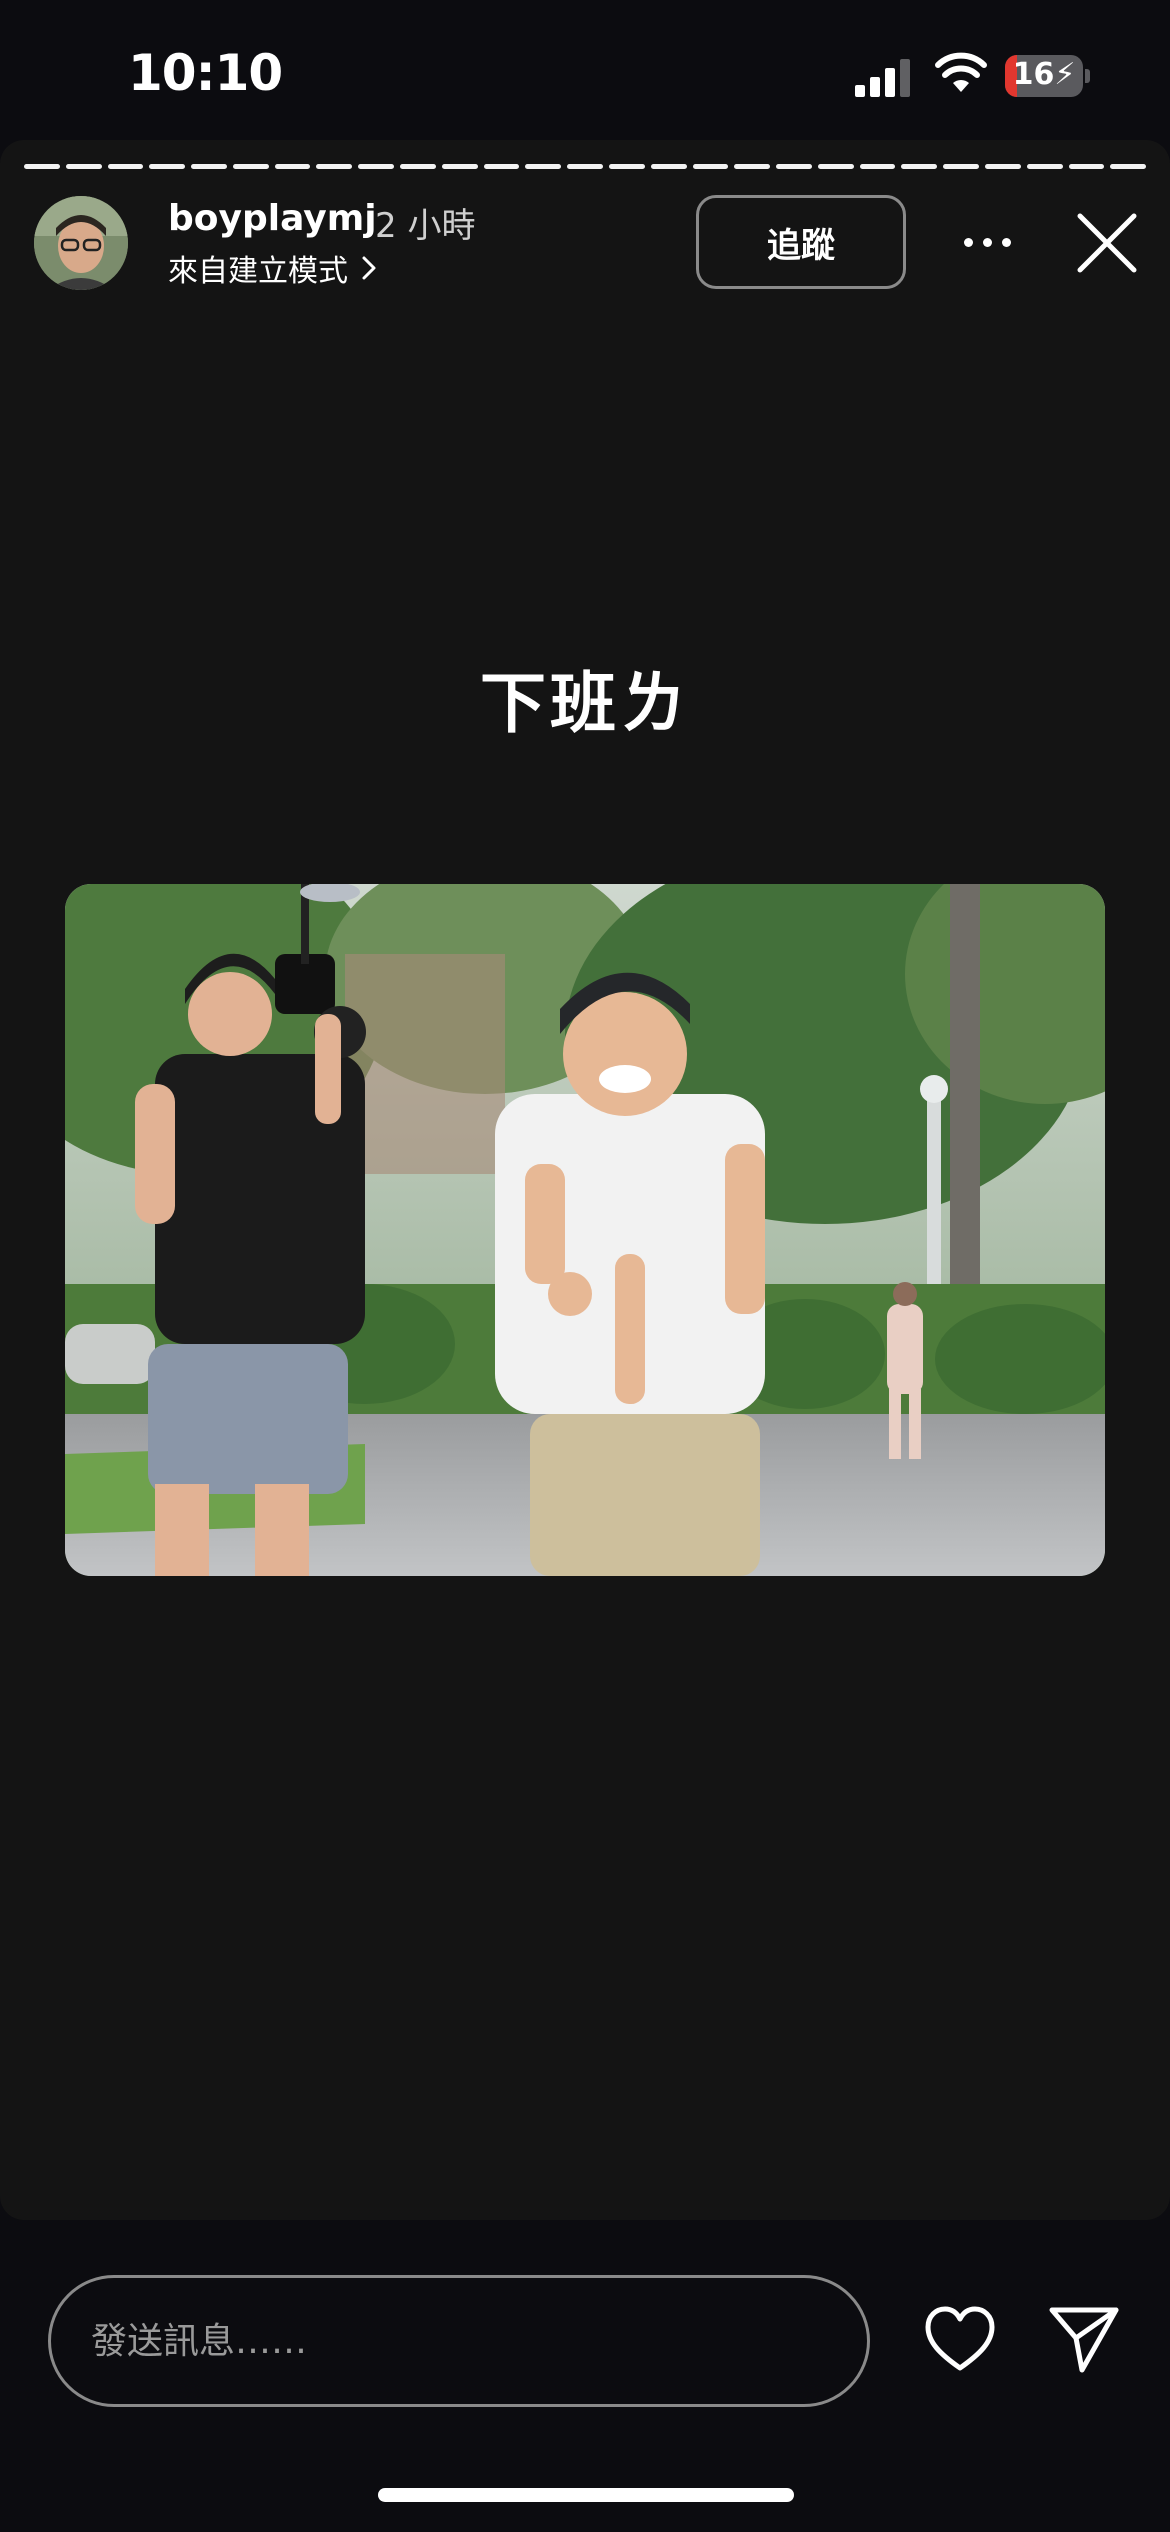 The width and height of the screenshot is (1170, 2532). I want to click on story-source-link: 來自建立模式, so click(273, 268).